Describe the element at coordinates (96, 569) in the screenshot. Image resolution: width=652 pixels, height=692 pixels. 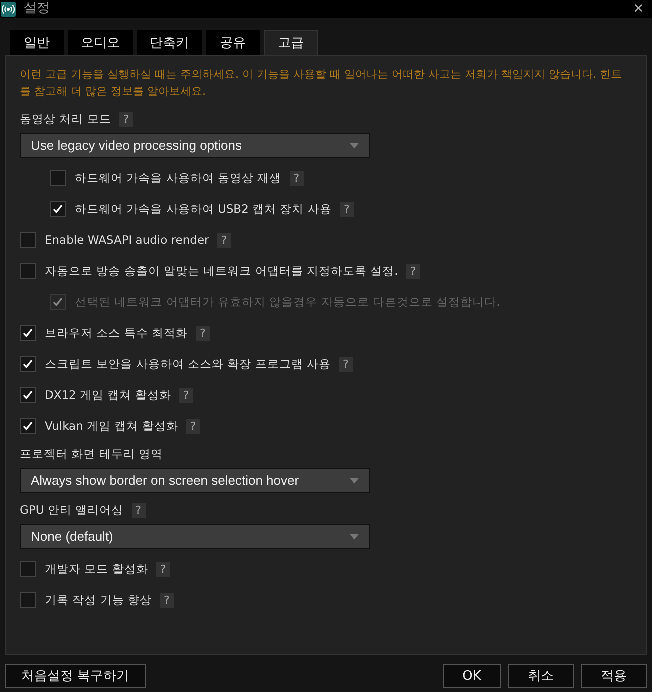
I see `checkbox-label: 개발자 모드 활성화` at that location.